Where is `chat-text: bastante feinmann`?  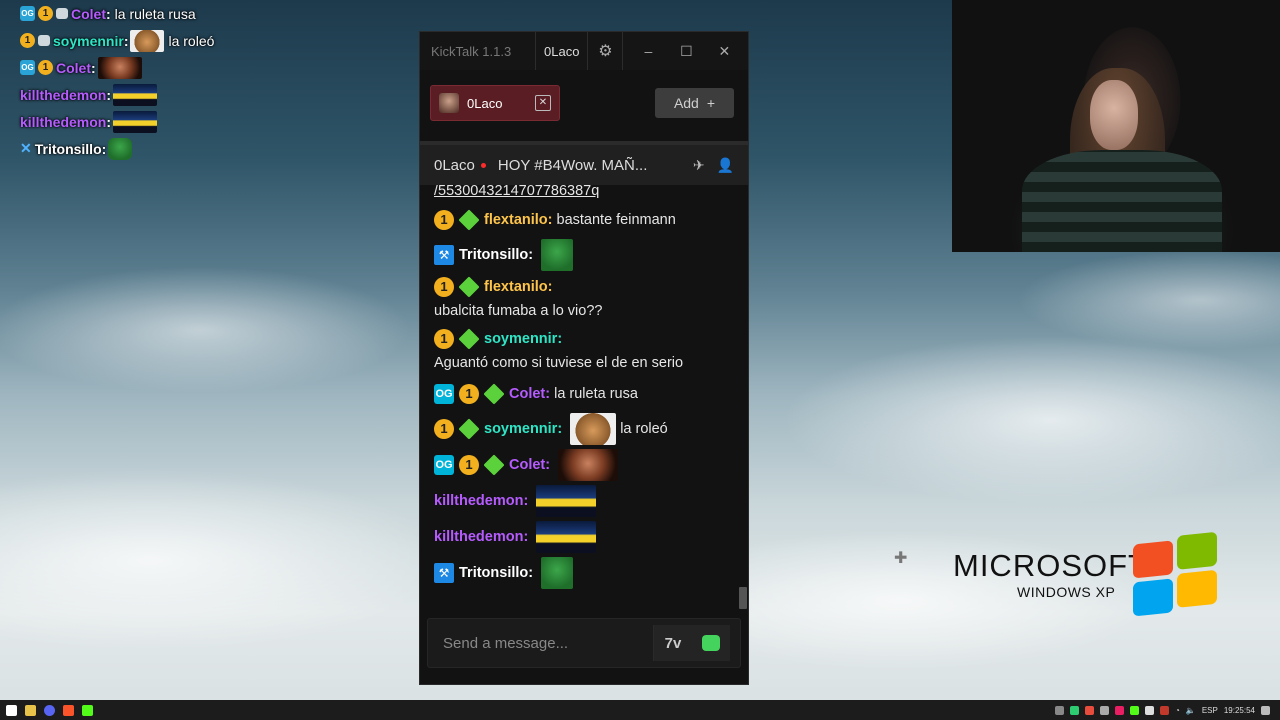
chat-text: bastante feinmann is located at coordinates (616, 220).